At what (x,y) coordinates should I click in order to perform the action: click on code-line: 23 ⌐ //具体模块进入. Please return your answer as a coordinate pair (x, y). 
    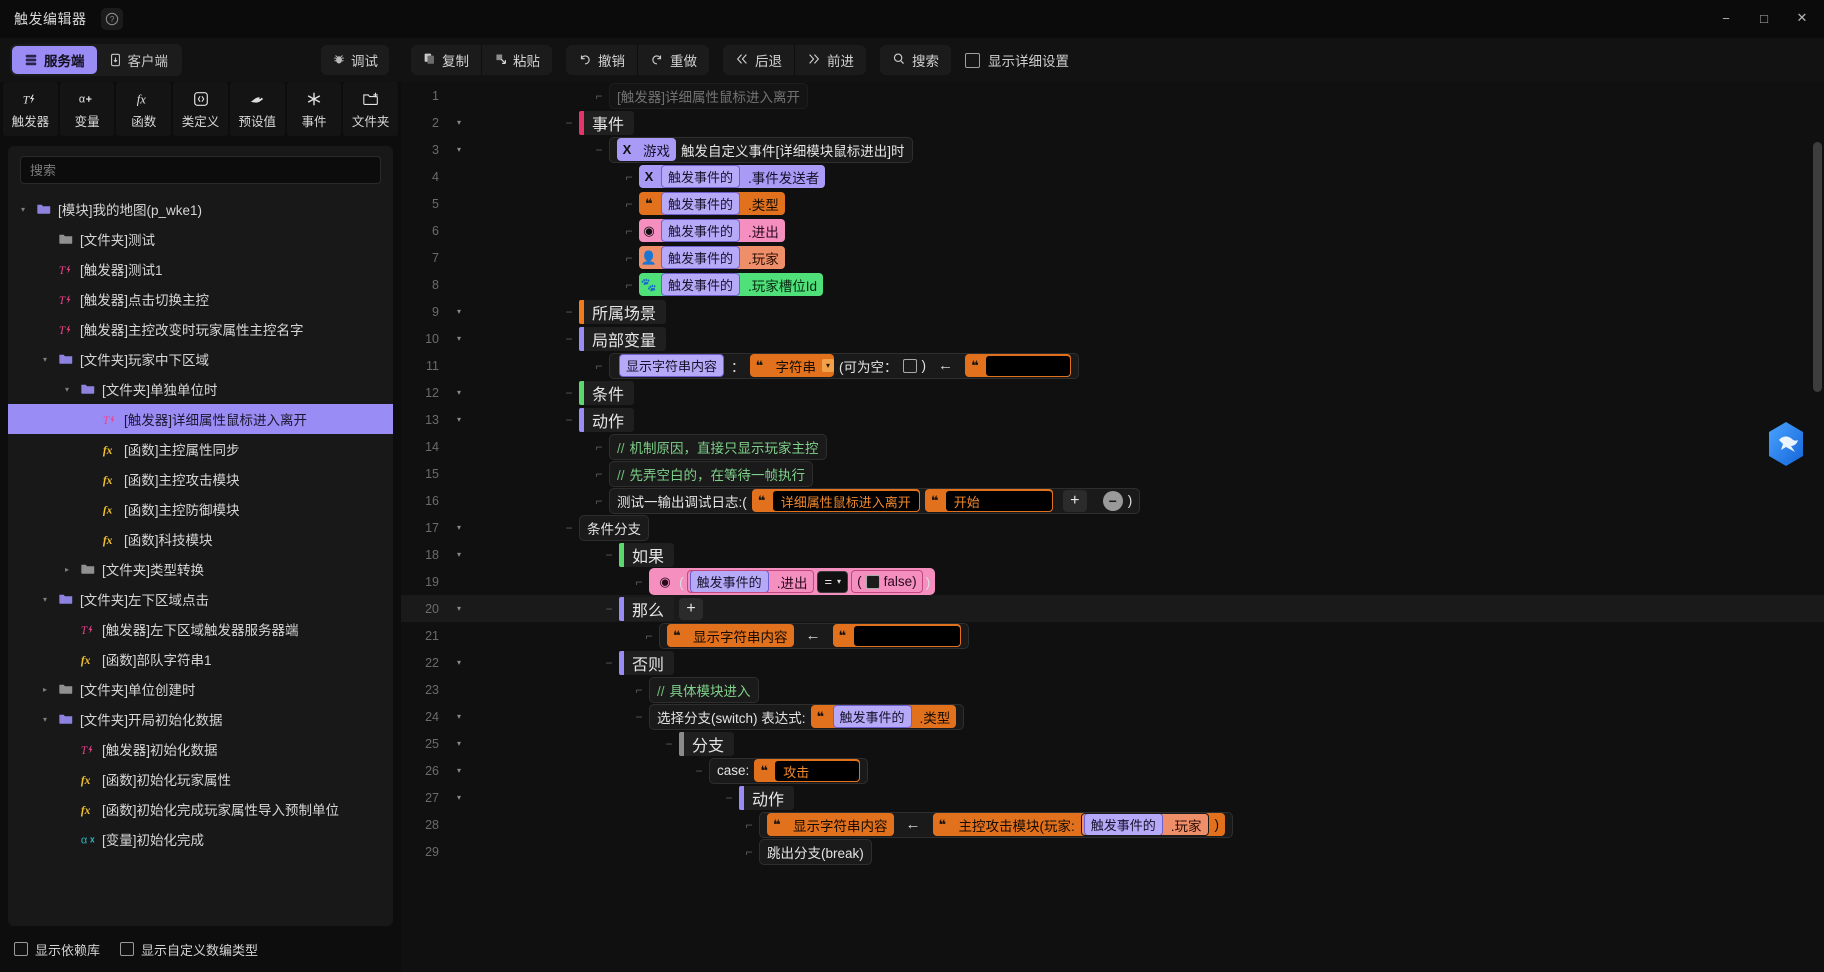
    Looking at the image, I should click on (1112, 689).